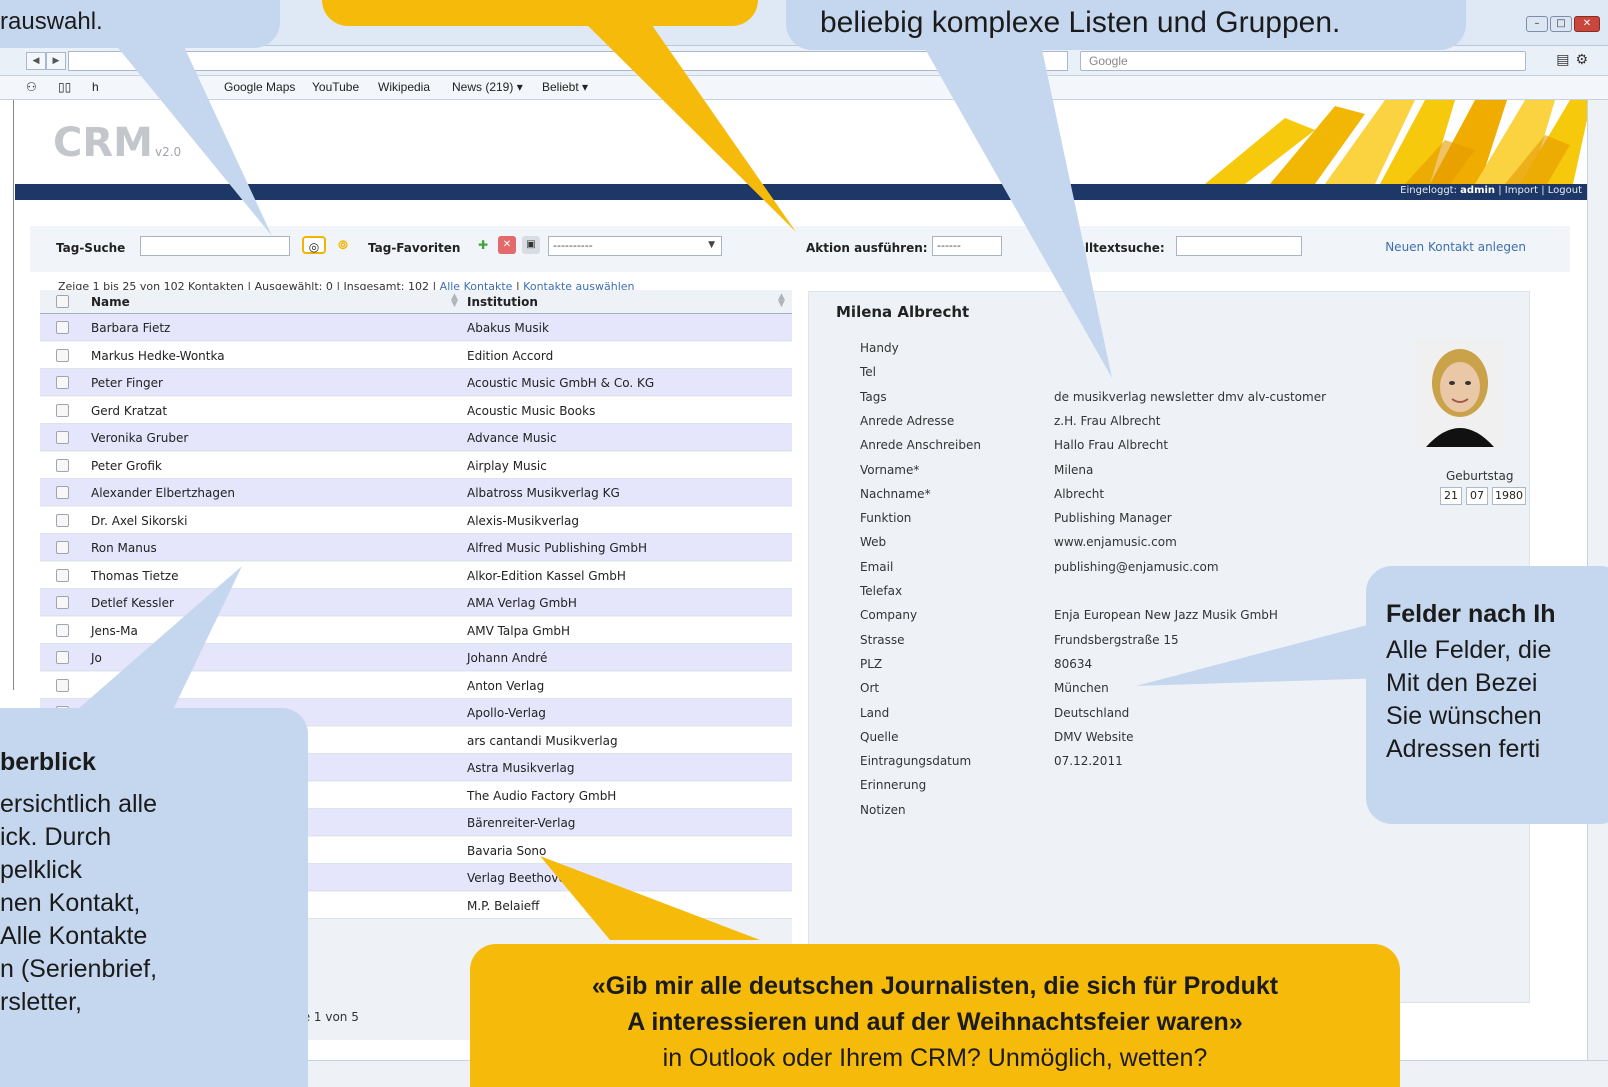 This screenshot has width=1608, height=1087. I want to click on table-row: Jo Johann André, so click(416, 657).